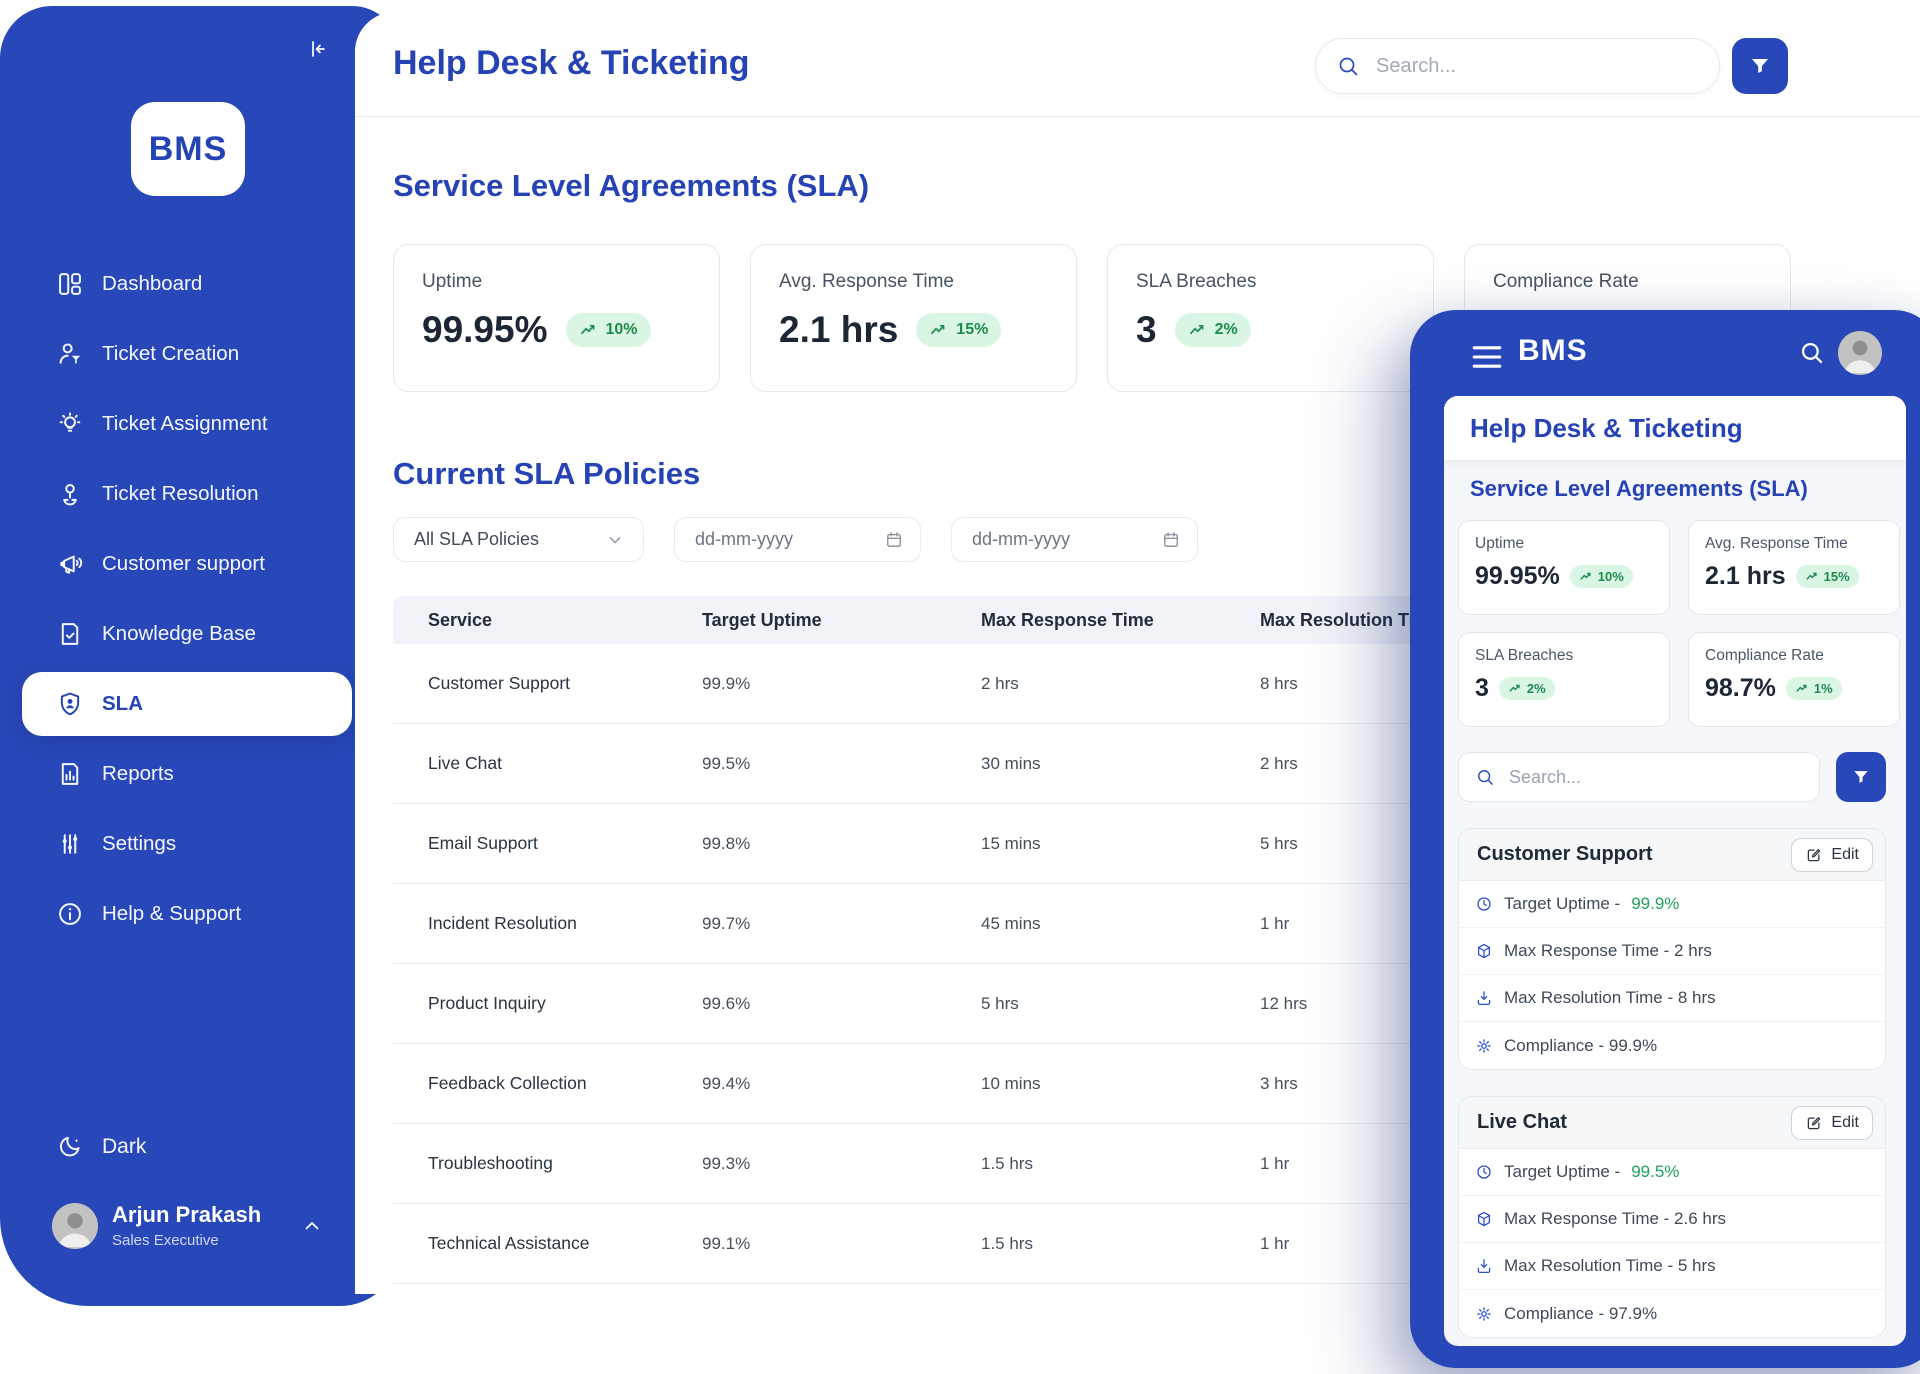  What do you see at coordinates (1564, 679) in the screenshot?
I see `mobile-stat-card-sla-breaches: SLA Breaches 3 2%` at bounding box center [1564, 679].